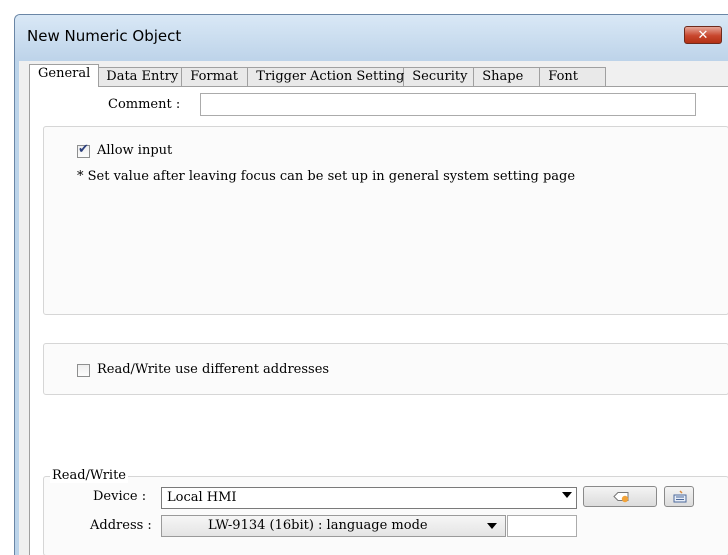 This screenshot has width=728, height=555. I want to click on different-addresses-label: Read/Write use different addresses, so click(213, 369).